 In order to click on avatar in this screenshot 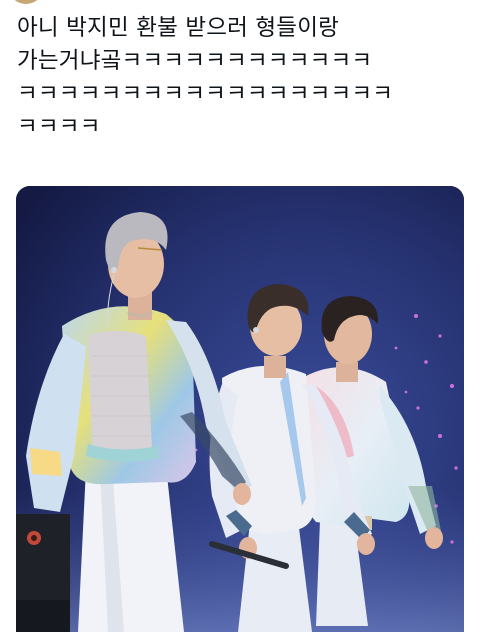, I will do `click(26, 2)`.